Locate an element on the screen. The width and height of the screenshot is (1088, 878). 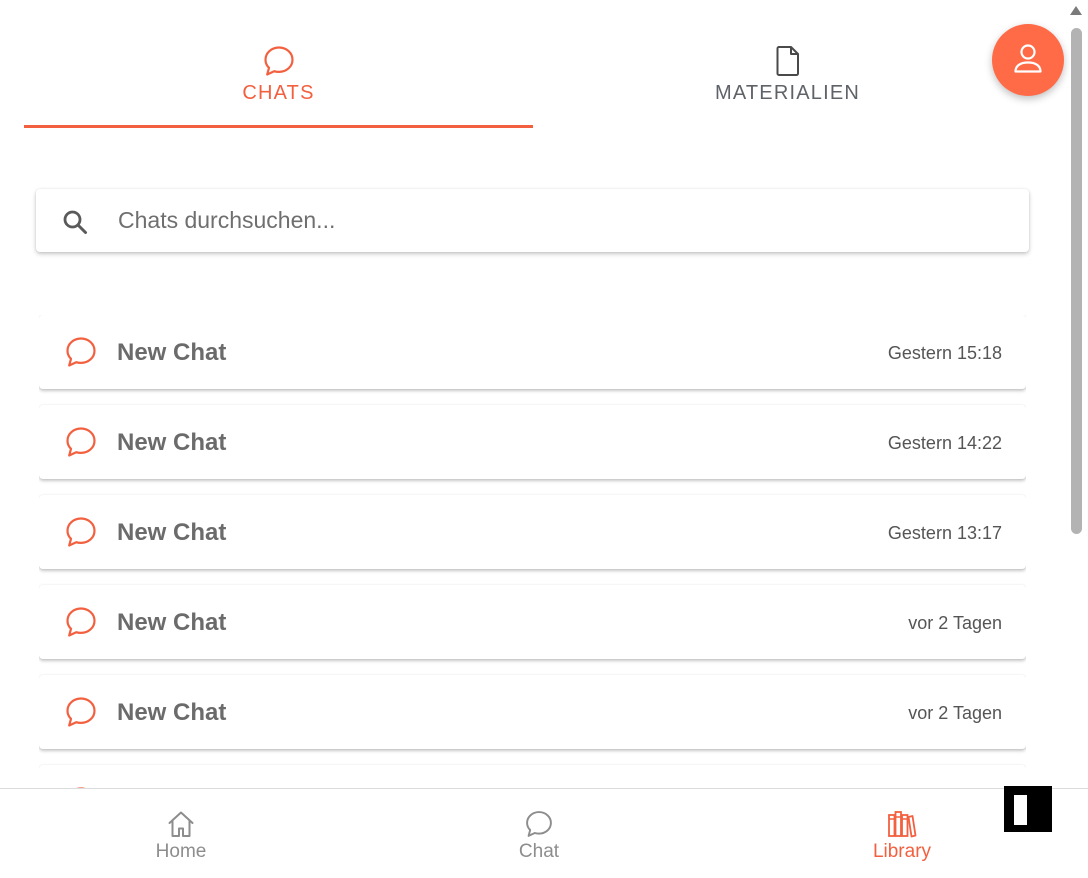
bottom-navigation: Home Chat Library is located at coordinates (544, 833).